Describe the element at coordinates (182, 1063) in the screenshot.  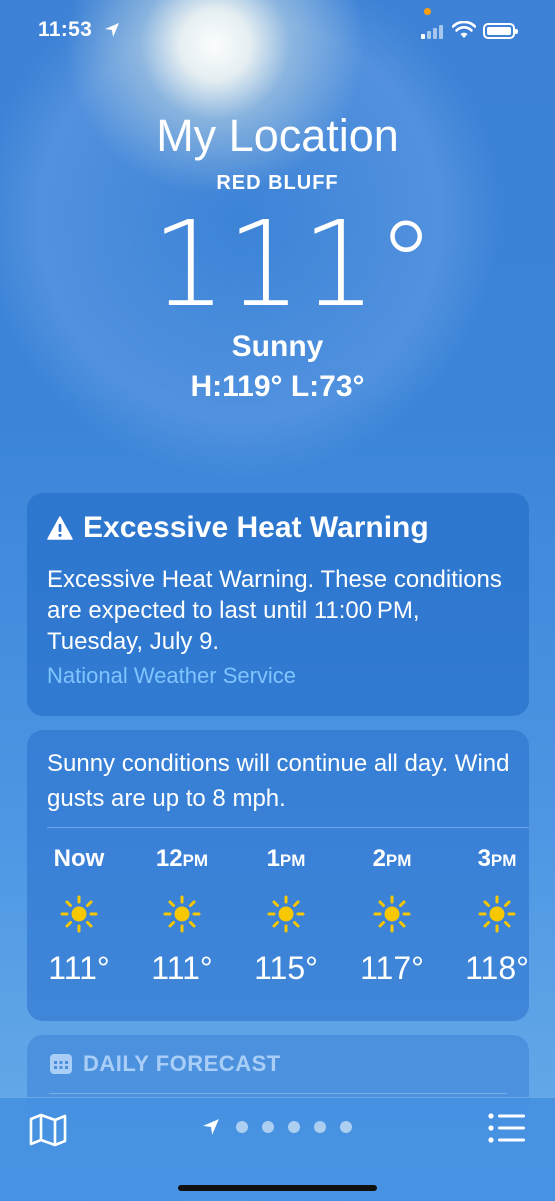
I see `daily-forecast-title: DAILY FORECAST` at that location.